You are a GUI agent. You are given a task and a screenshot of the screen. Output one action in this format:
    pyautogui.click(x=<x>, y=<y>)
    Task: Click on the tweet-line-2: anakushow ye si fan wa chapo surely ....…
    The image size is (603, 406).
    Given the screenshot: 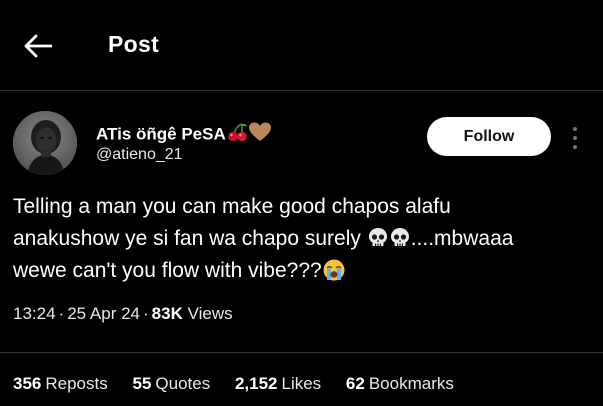 What is the action you would take?
    pyautogui.click(x=263, y=238)
    